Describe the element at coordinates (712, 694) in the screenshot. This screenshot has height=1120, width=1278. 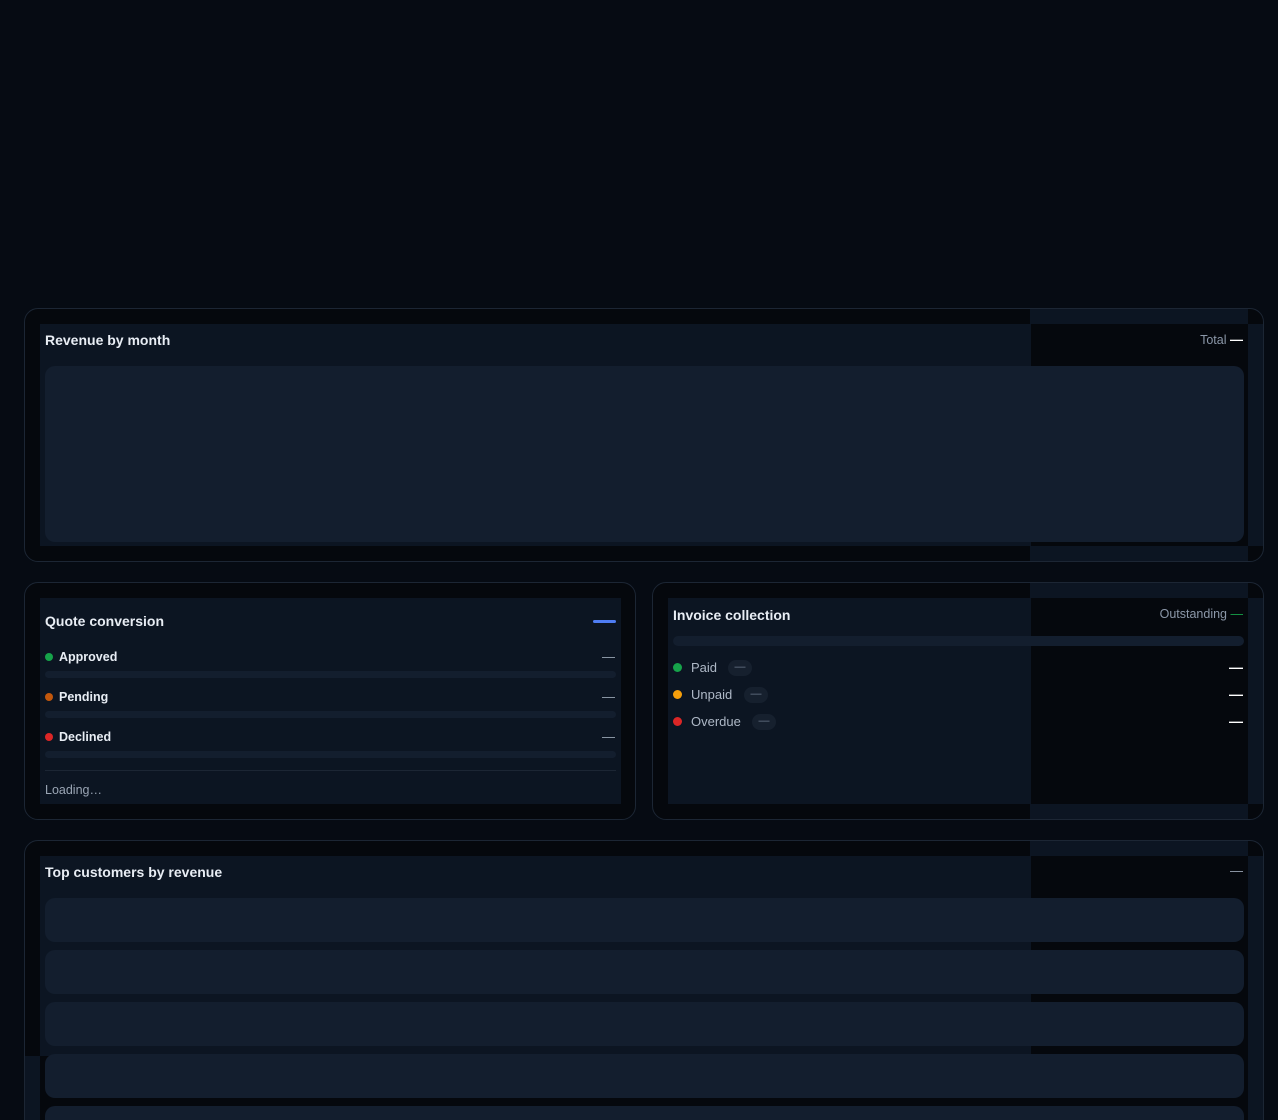
I see `unpaid-label: Unpaid` at that location.